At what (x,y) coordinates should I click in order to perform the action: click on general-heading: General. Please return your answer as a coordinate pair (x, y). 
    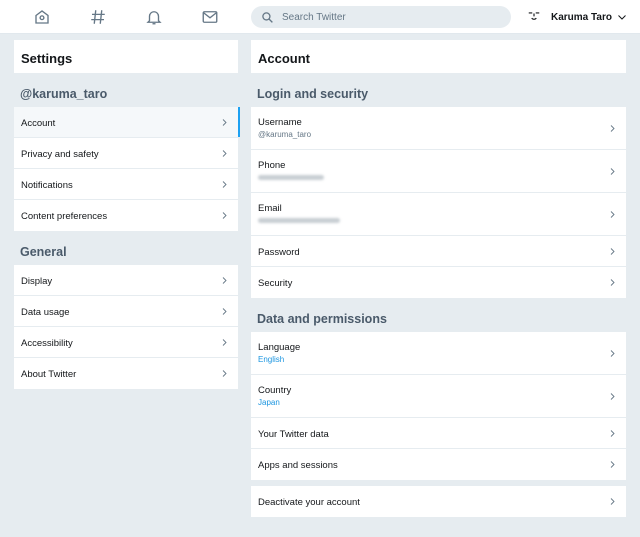
    Looking at the image, I should click on (43, 252).